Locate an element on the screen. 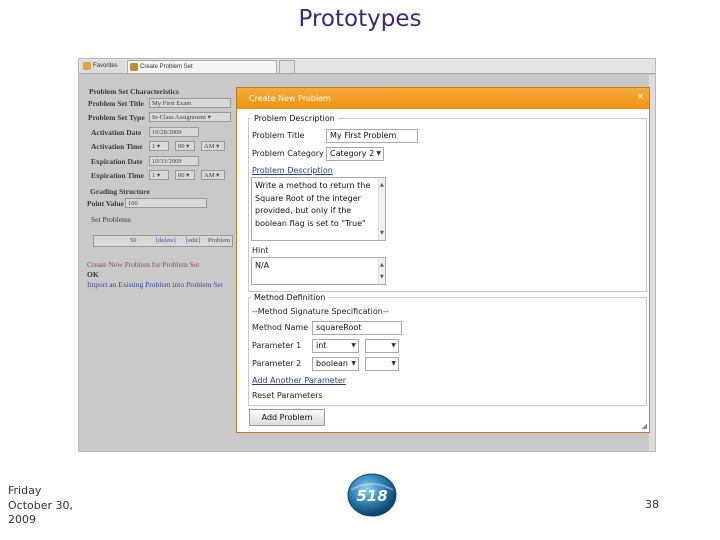 This screenshot has height=540, width=720. activation-hour-select: 1 ▾ is located at coordinates (159, 146).